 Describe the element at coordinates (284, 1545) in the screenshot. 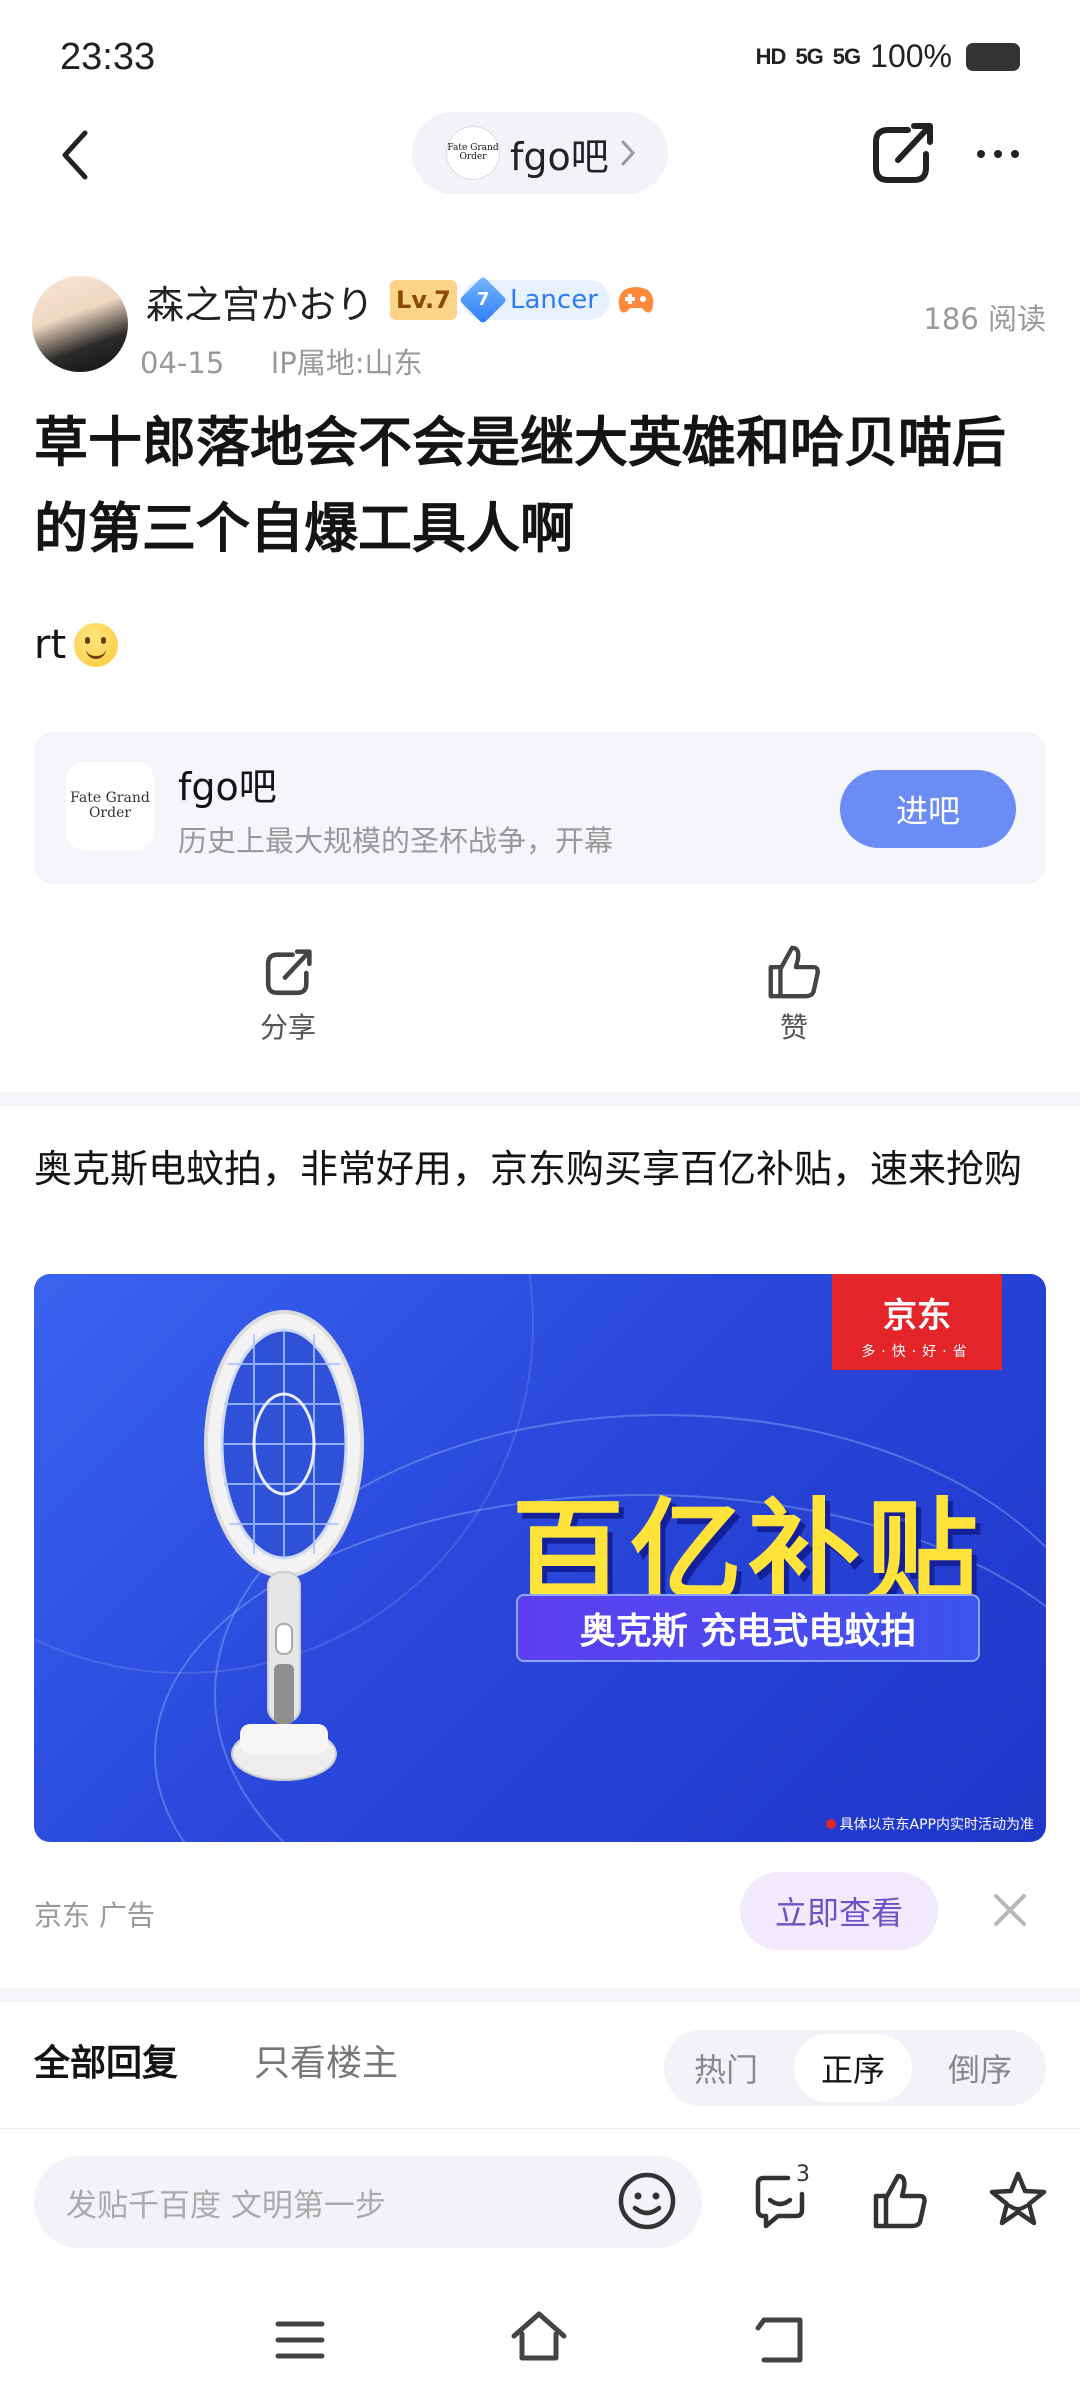

I see `mosquito-racket-image` at that location.